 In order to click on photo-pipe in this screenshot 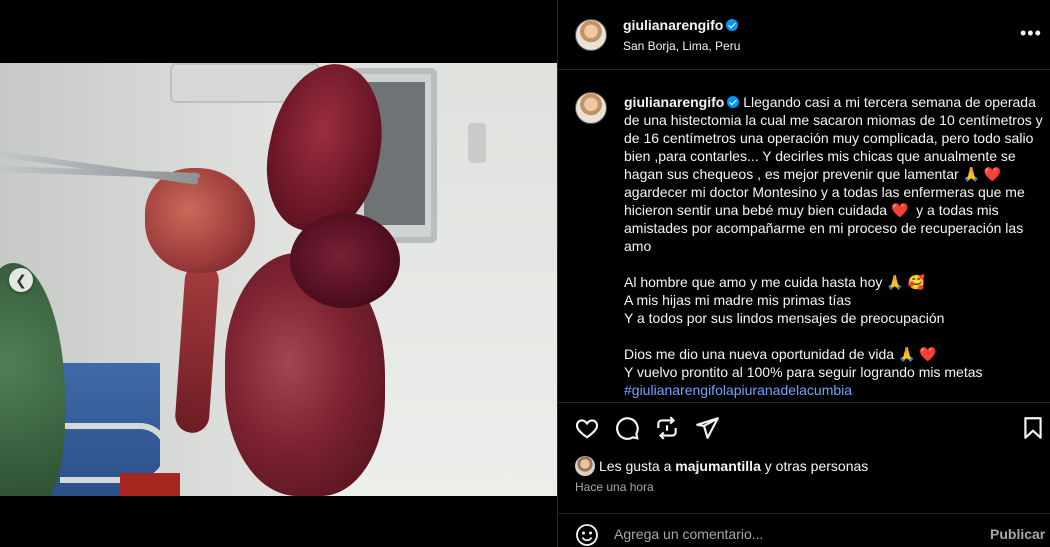, I will do `click(477, 143)`.